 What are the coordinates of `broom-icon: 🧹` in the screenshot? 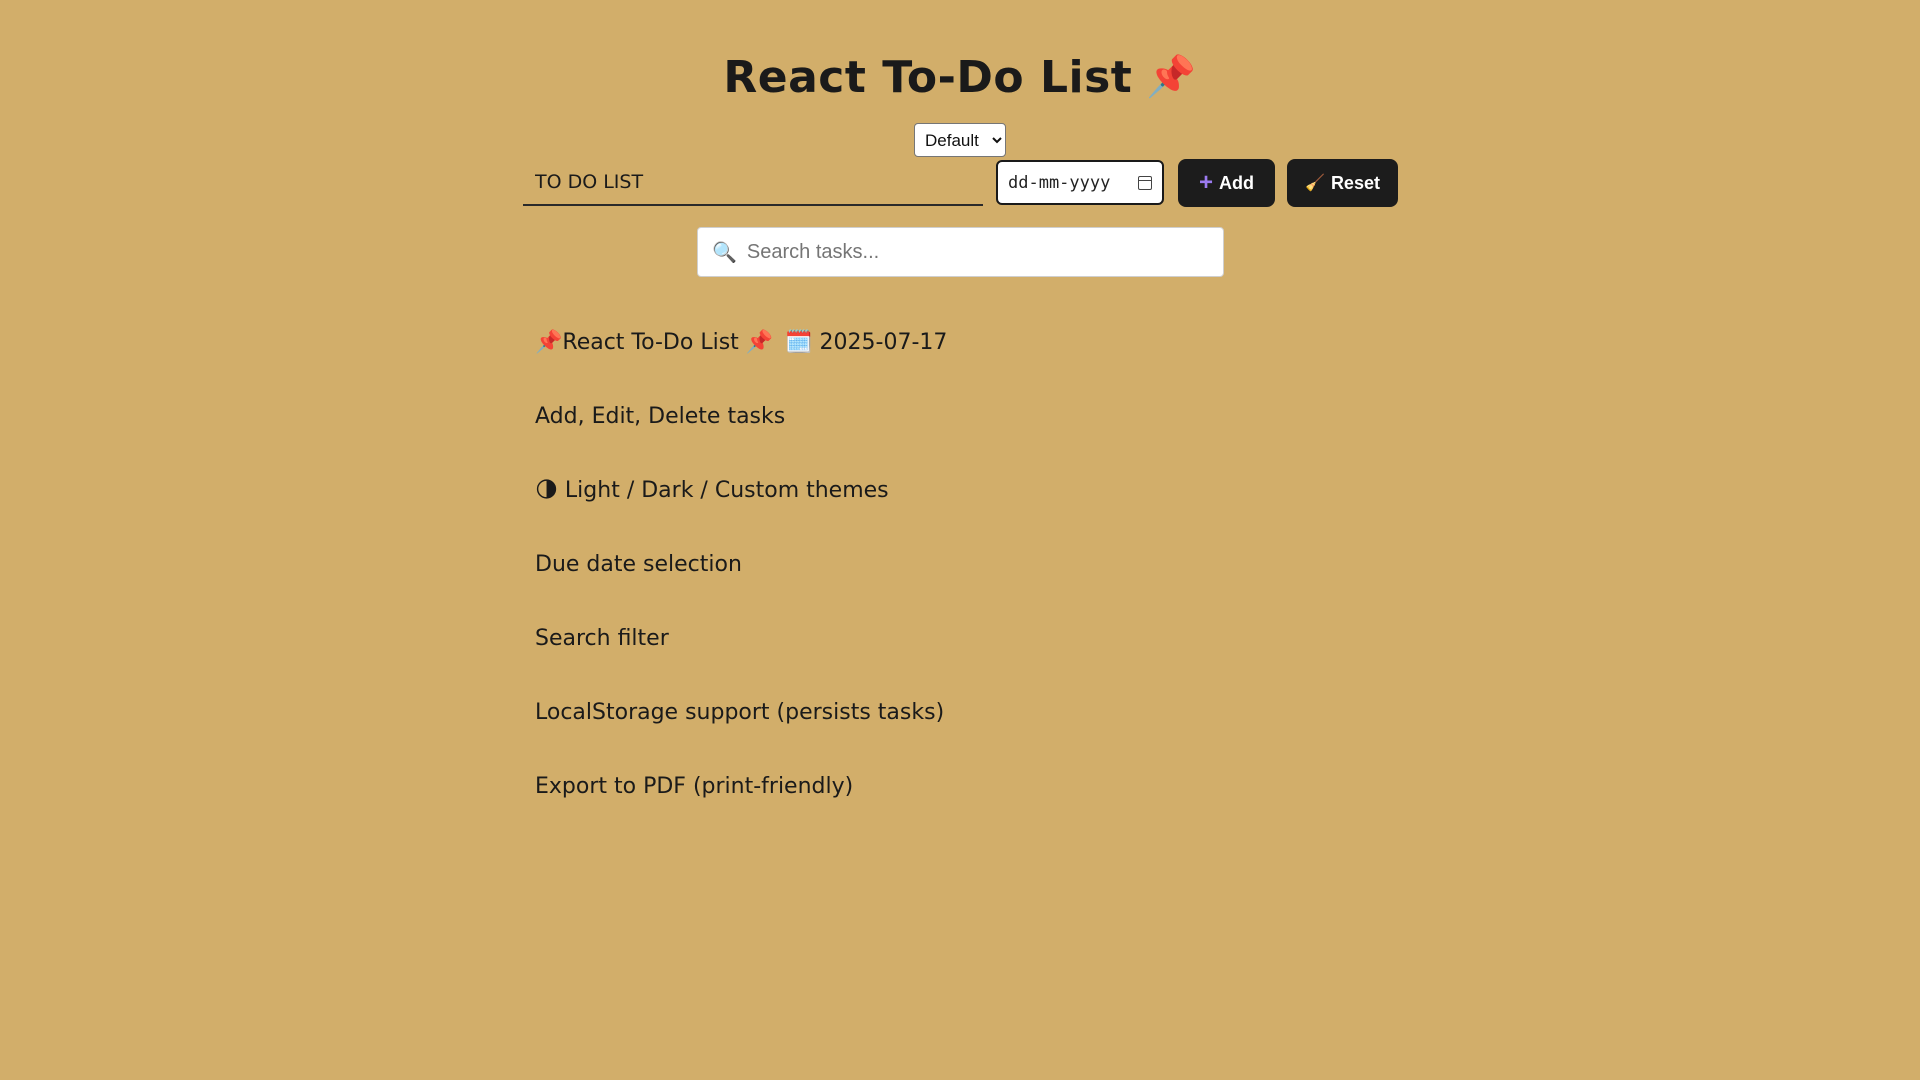 It's located at (1315, 183).